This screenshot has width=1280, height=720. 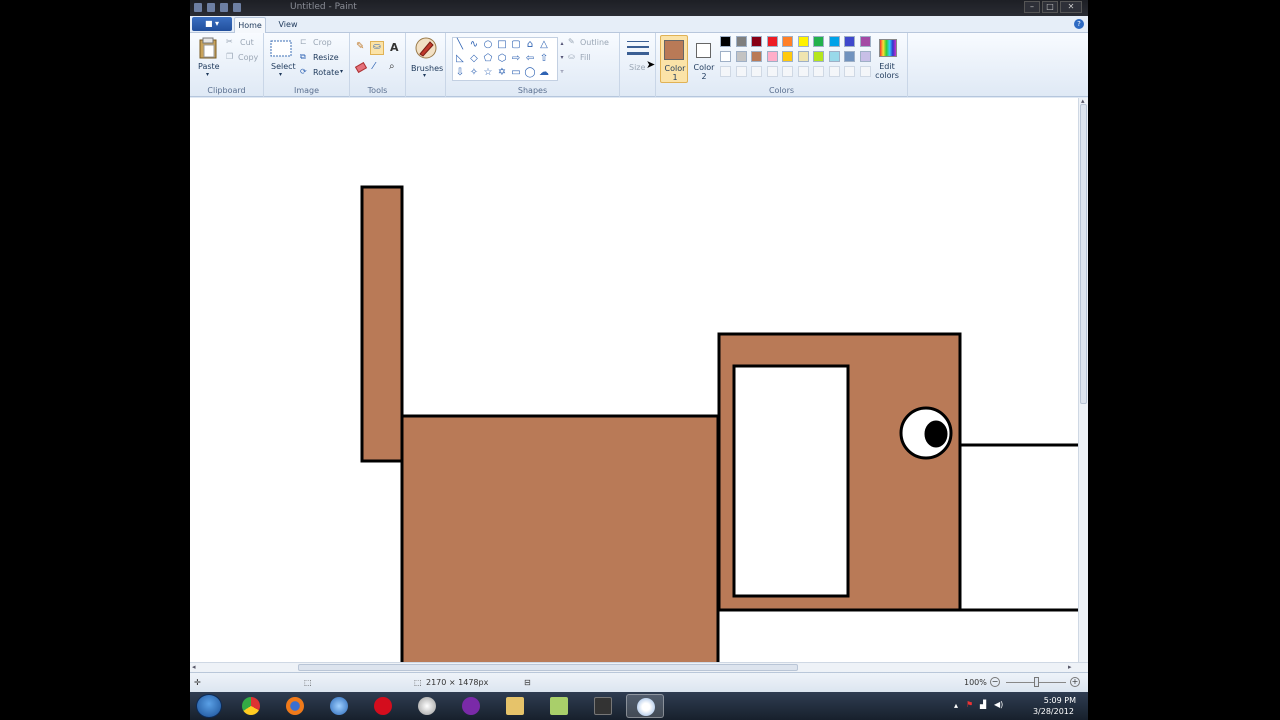 I want to click on rect-callout-shape-icon: ▭, so click(x=516, y=73).